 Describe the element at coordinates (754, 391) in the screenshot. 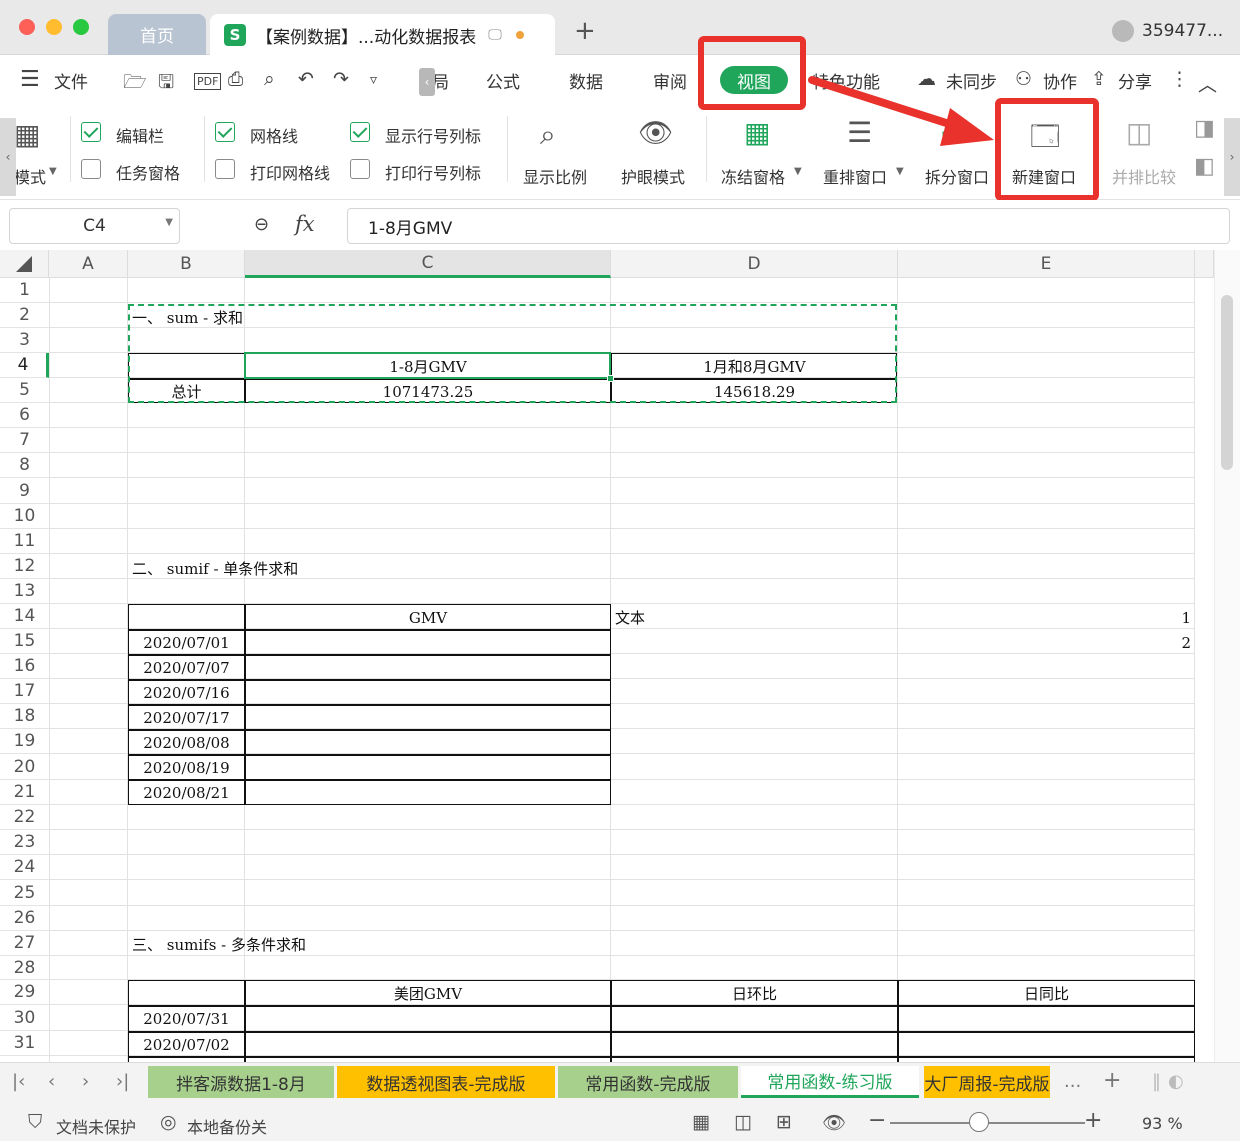

I see `cell-d5: 145618.29` at that location.